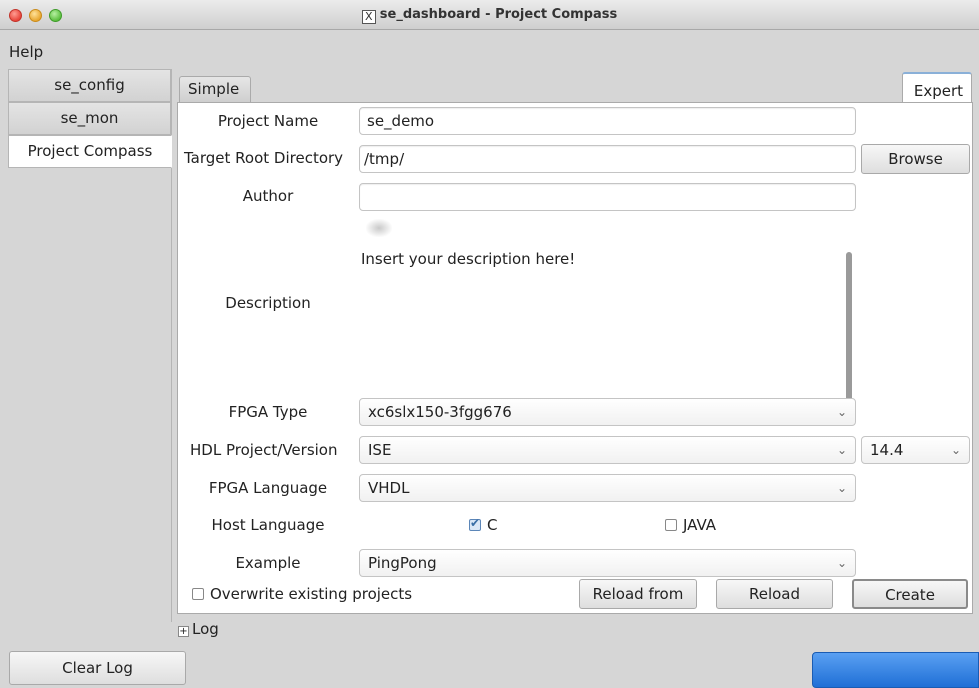 The image size is (979, 688). I want to click on author-input, so click(607, 197).